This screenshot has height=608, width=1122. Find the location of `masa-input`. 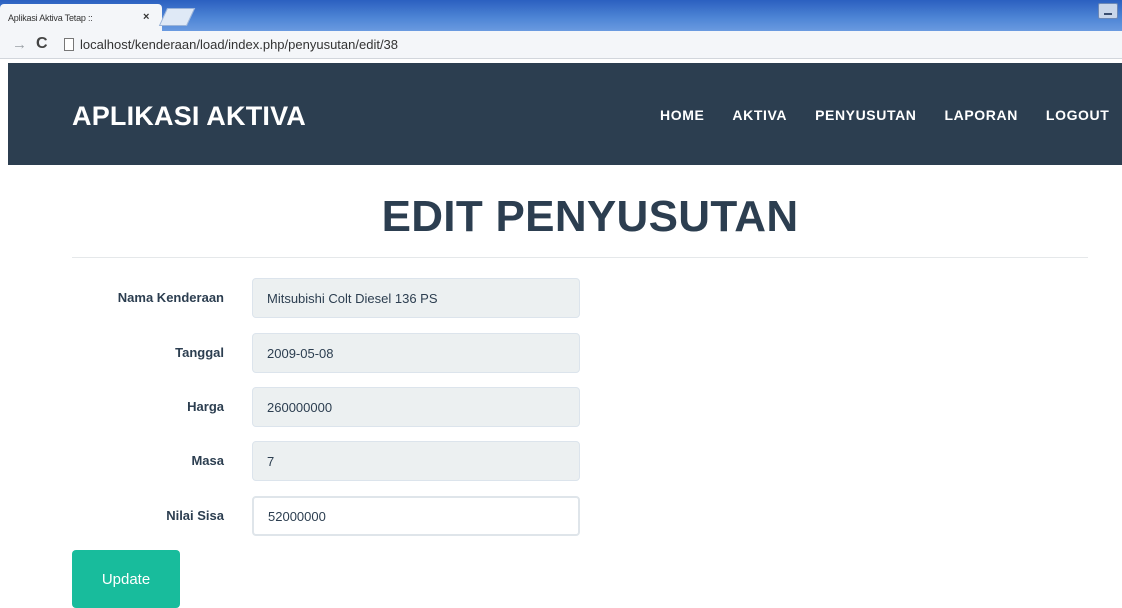

masa-input is located at coordinates (416, 461).